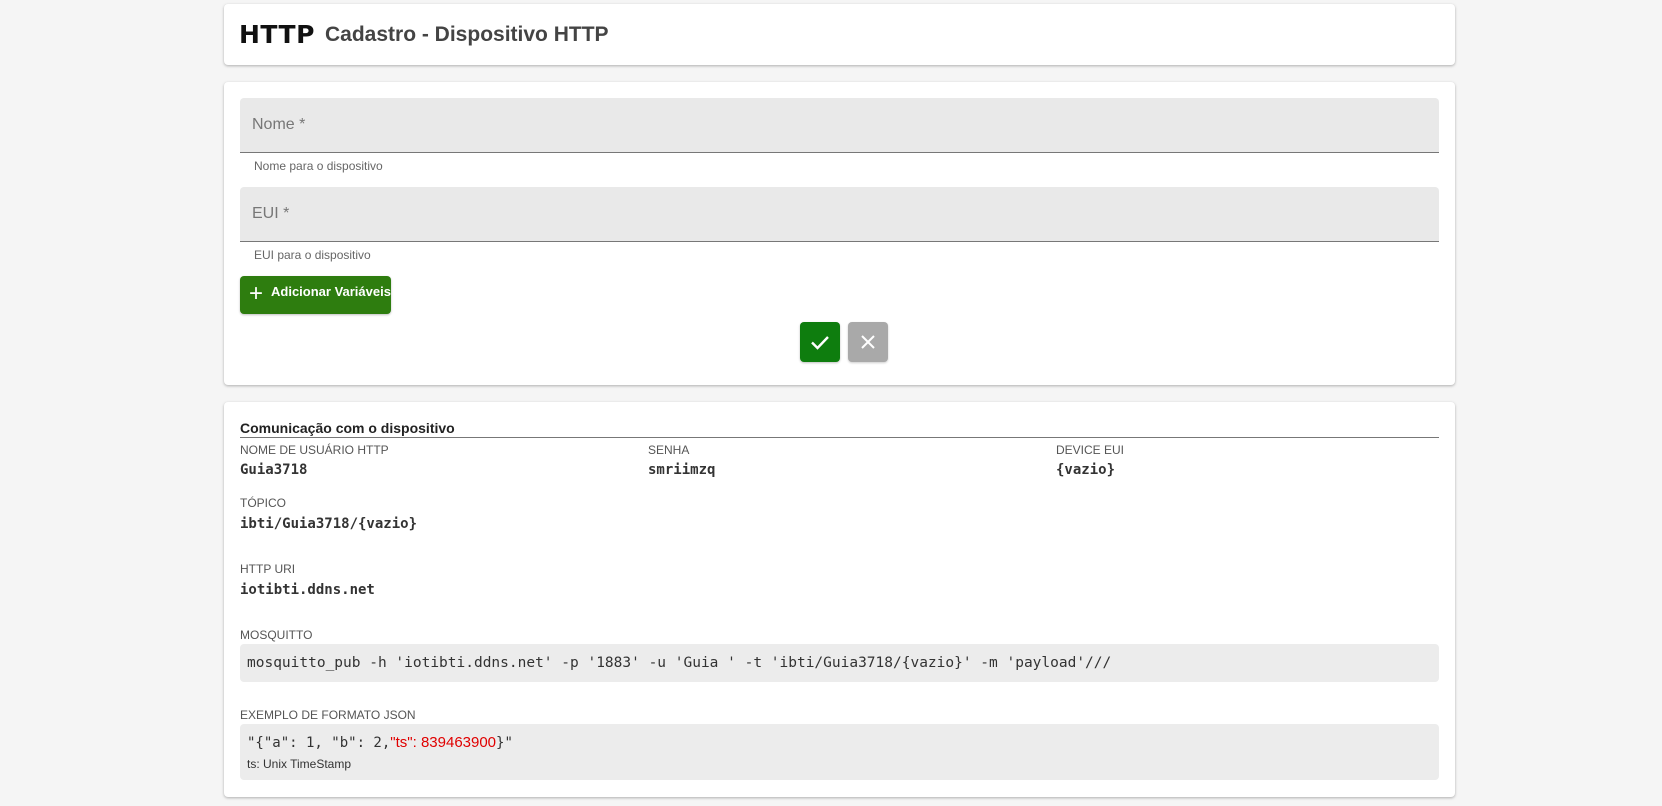 This screenshot has width=1662, height=806. What do you see at coordinates (274, 470) in the screenshot?
I see `username-value: Guia3718` at bounding box center [274, 470].